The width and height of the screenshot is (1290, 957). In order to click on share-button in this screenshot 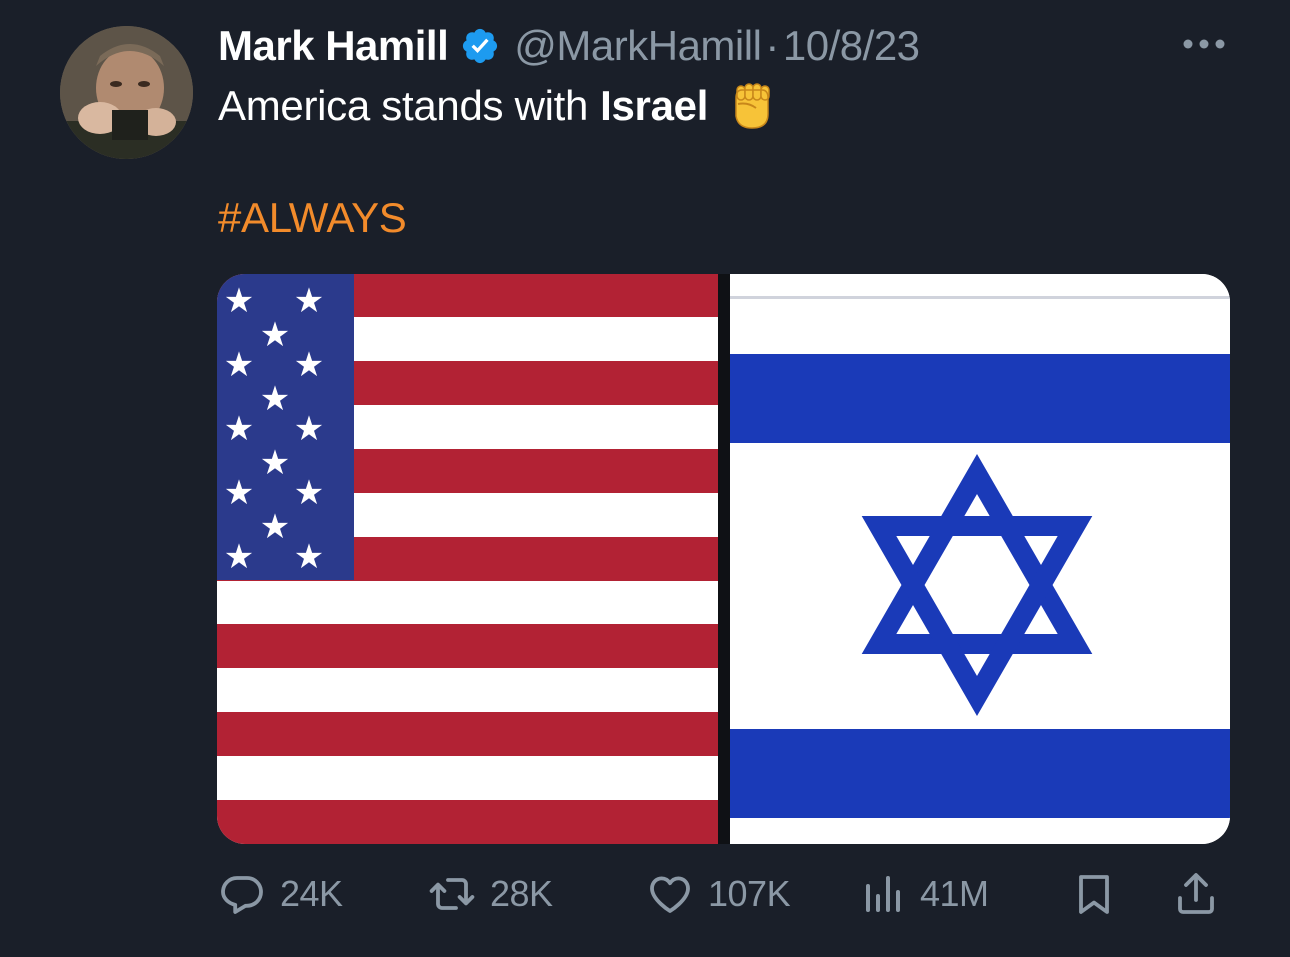, I will do `click(1196, 894)`.